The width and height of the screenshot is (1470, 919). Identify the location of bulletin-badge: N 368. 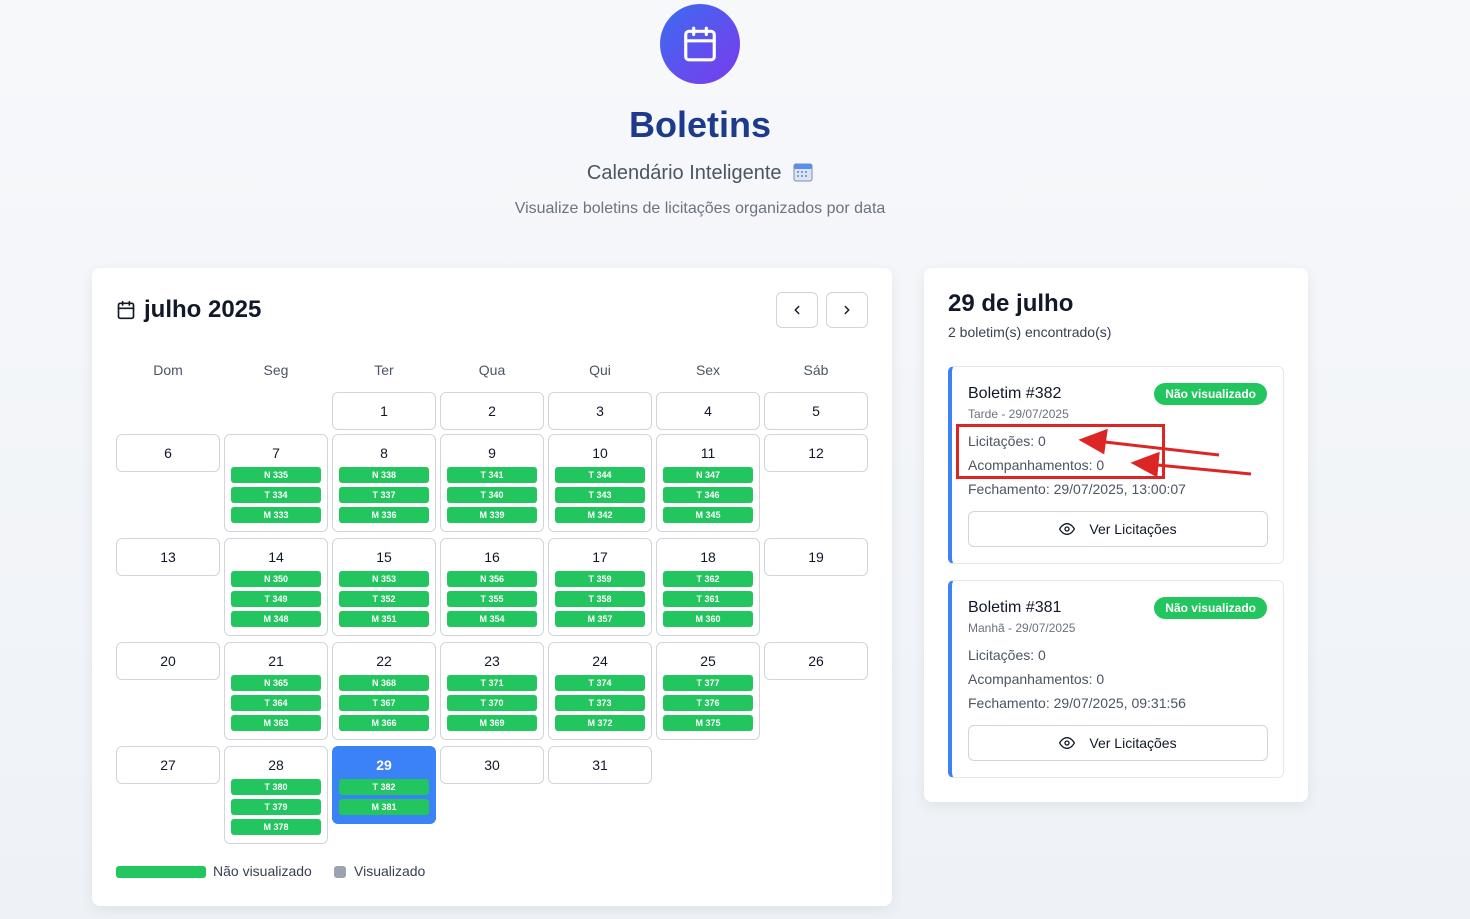
(384, 683).